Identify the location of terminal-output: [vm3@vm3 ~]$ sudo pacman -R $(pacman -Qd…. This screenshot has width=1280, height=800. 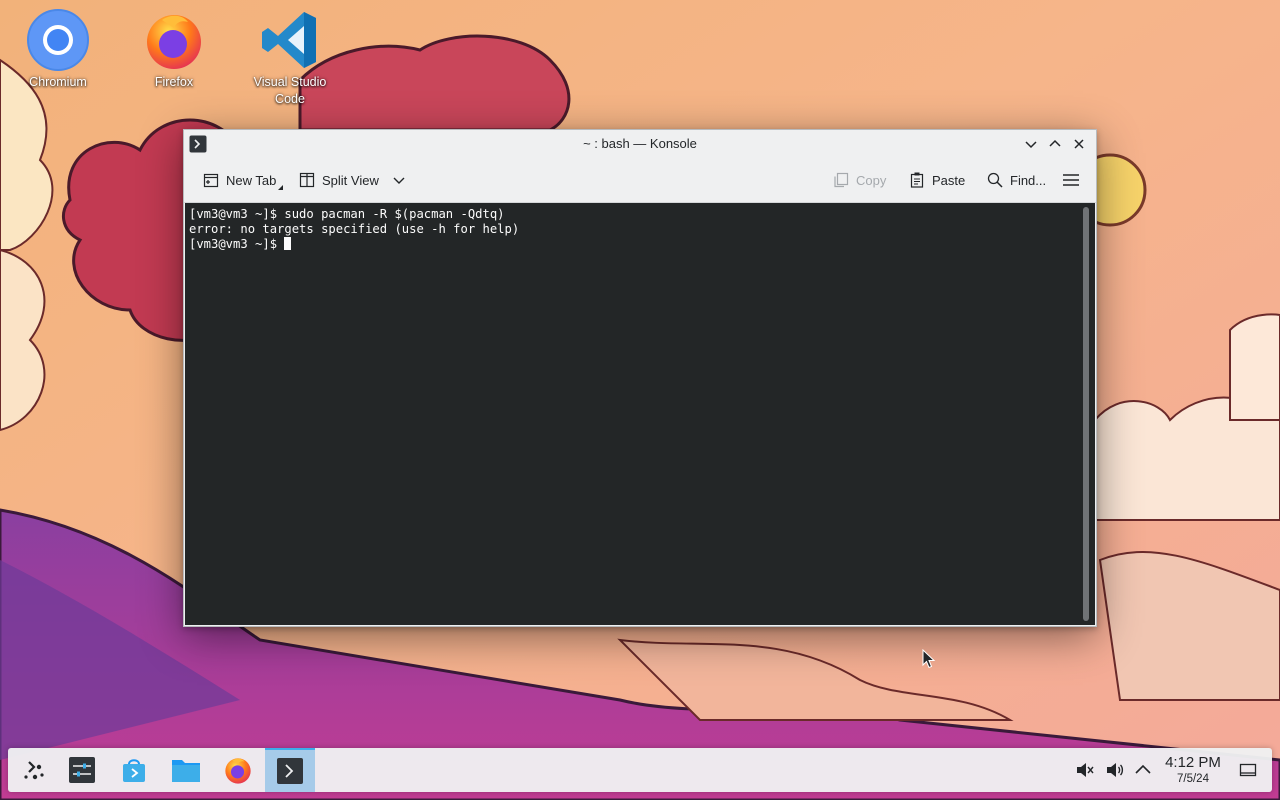
(640, 229).